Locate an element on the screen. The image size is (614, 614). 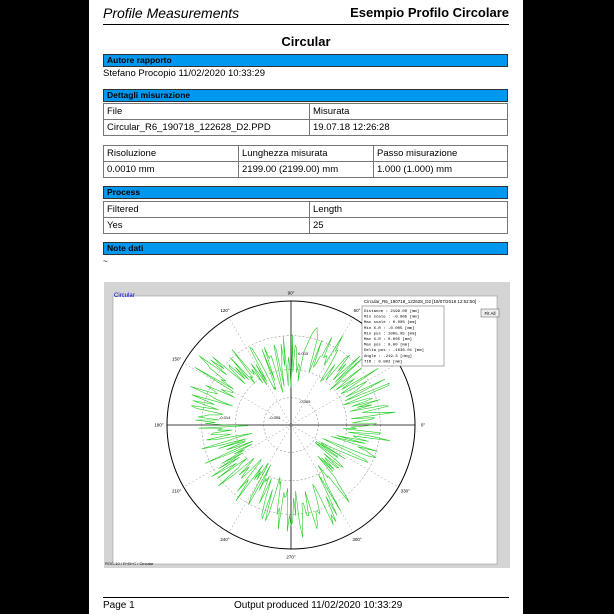
polar-angle-label: 300° is located at coordinates (357, 539).